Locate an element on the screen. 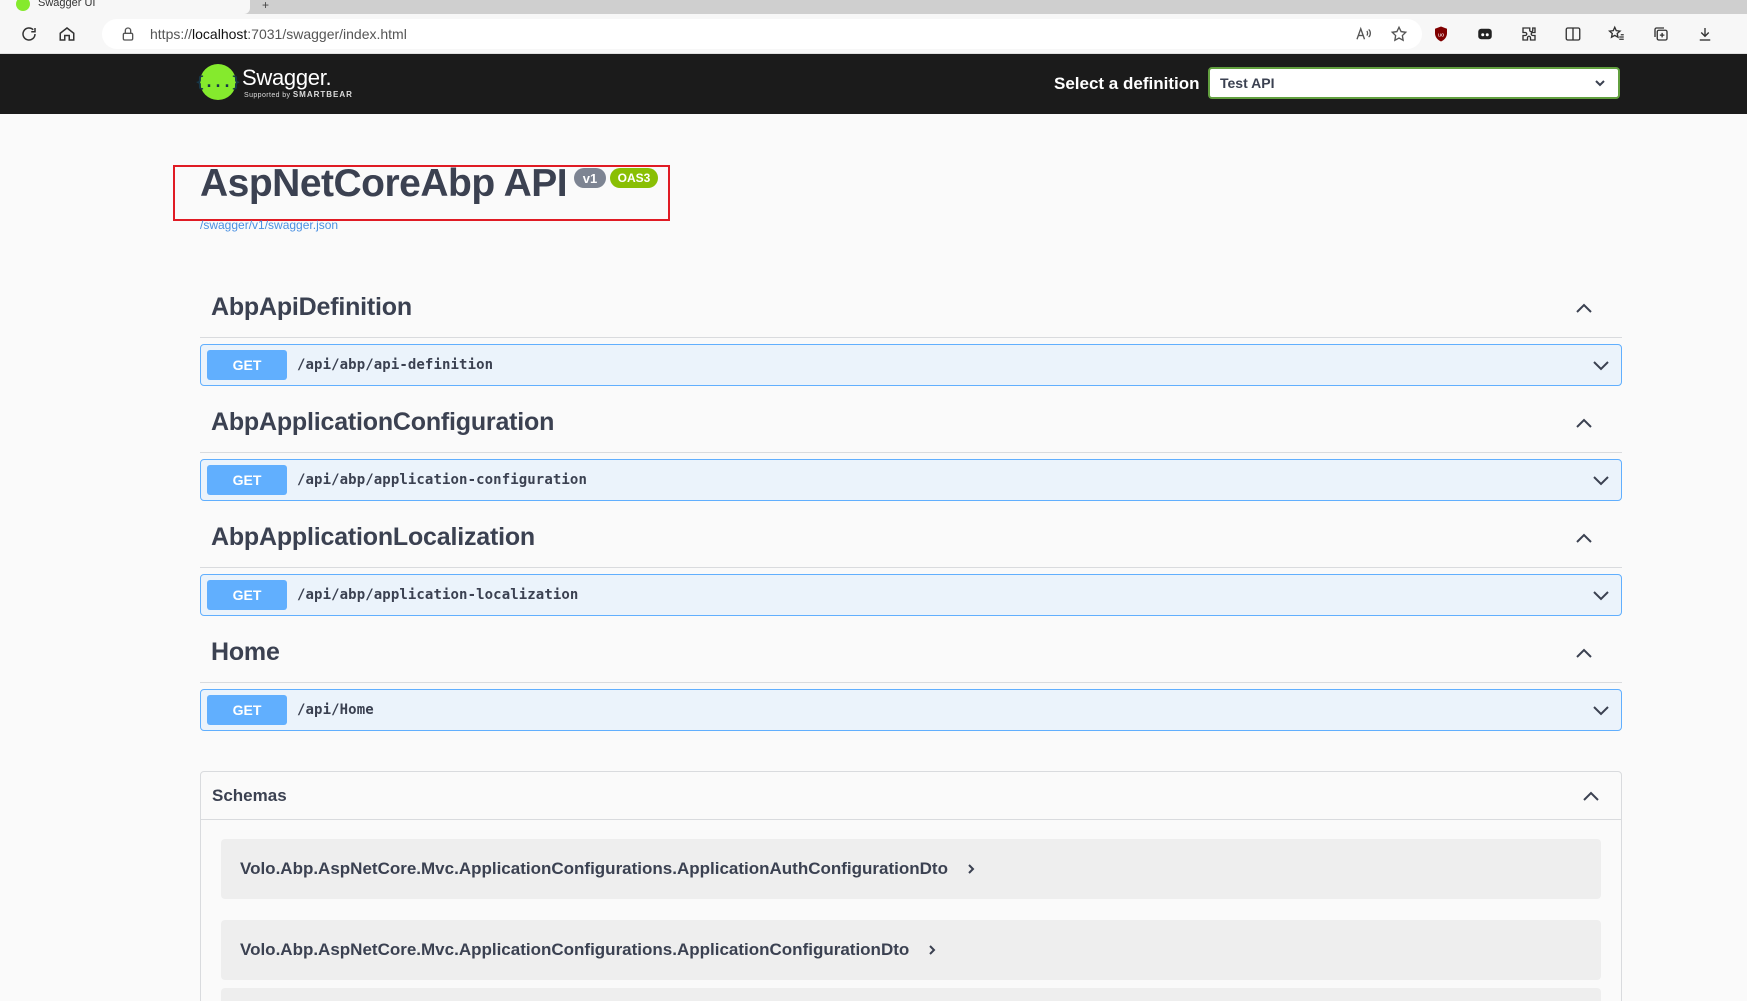 Image resolution: width=1747 pixels, height=1001 pixels. operation-get-home: GET /api/Home is located at coordinates (911, 710).